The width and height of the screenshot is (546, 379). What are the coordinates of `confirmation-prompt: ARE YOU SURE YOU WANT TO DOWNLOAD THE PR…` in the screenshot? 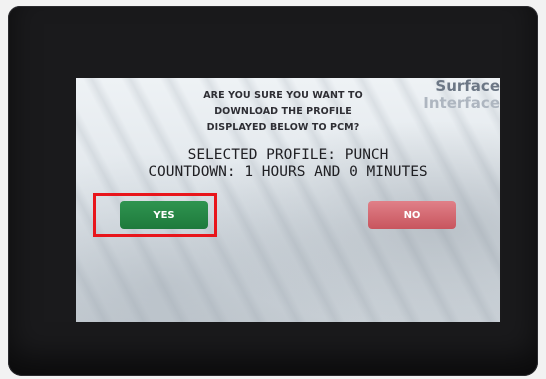 It's located at (283, 112).